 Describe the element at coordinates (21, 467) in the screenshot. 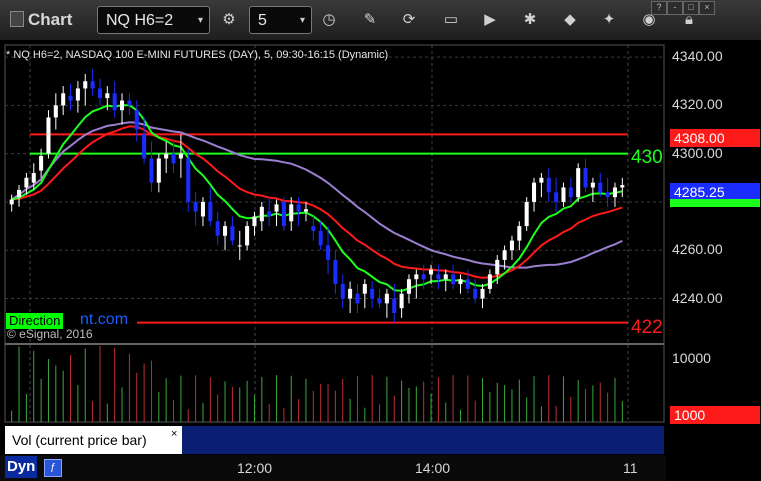

I see `dynamic-mode-button: Dyn` at that location.